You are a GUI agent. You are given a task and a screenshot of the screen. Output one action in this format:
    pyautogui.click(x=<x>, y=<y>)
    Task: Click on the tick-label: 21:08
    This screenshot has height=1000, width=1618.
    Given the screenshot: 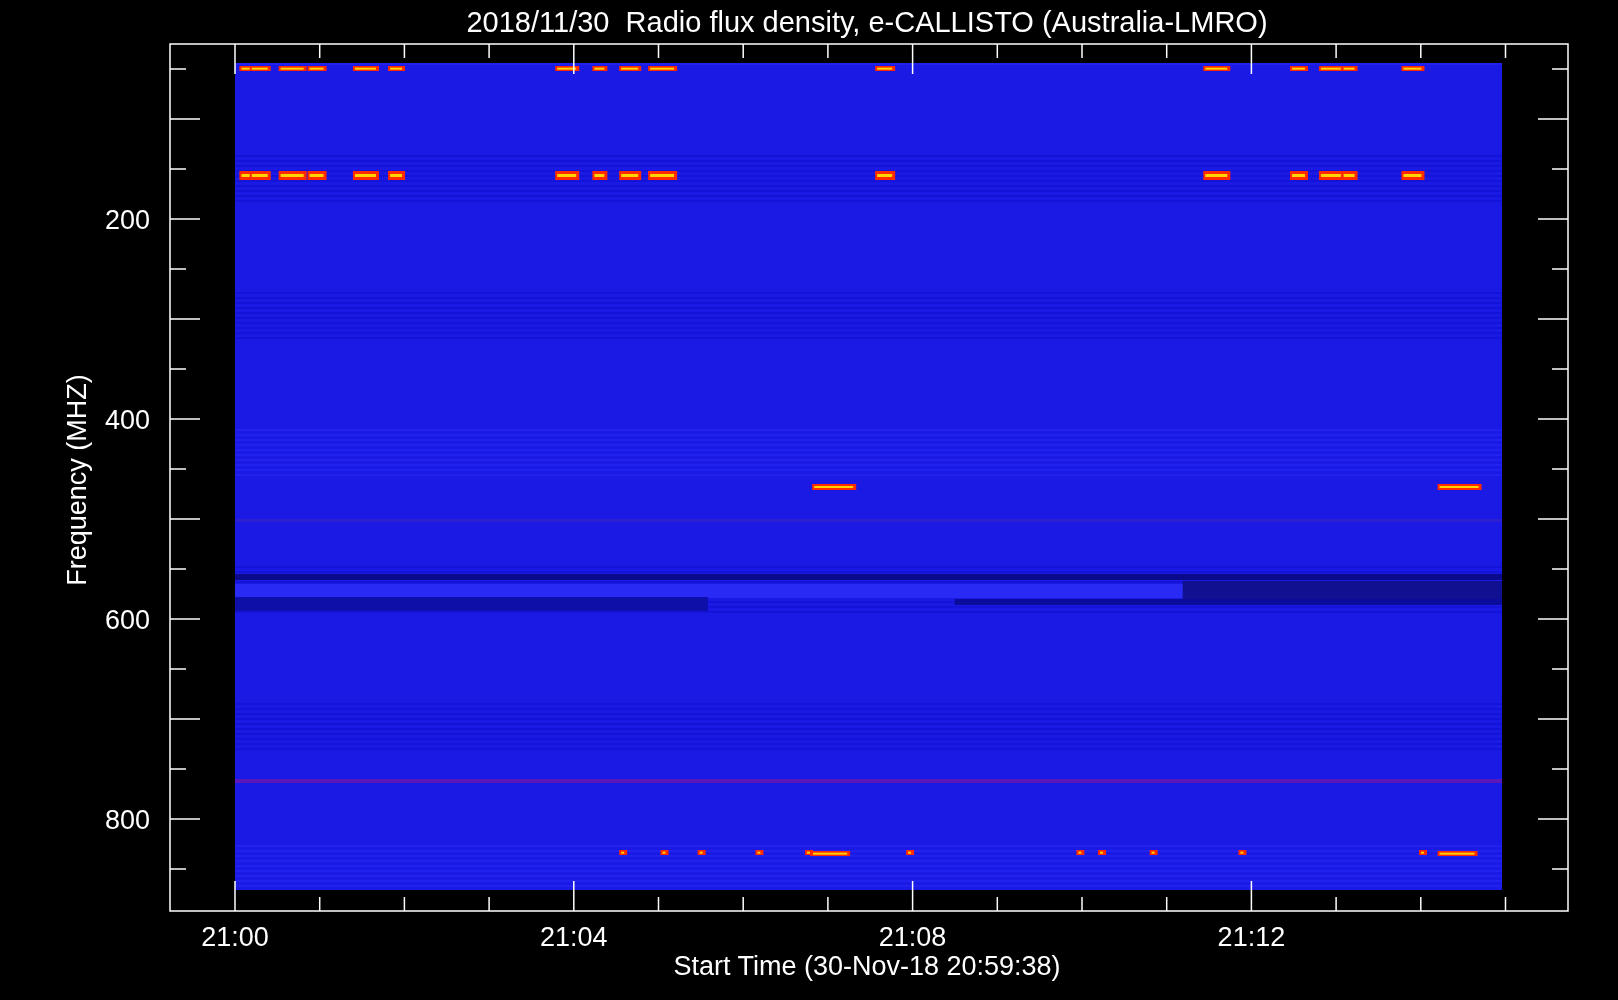 What is the action you would take?
    pyautogui.click(x=912, y=937)
    